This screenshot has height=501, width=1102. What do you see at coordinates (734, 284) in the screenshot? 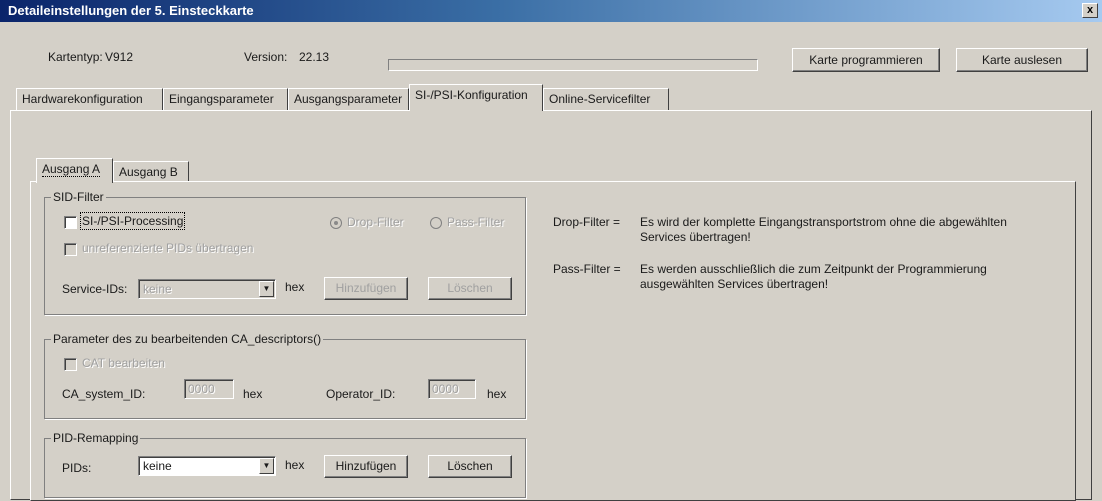
I see `pass-filter-help-text-2: ausgewählten Services übertragen!` at bounding box center [734, 284].